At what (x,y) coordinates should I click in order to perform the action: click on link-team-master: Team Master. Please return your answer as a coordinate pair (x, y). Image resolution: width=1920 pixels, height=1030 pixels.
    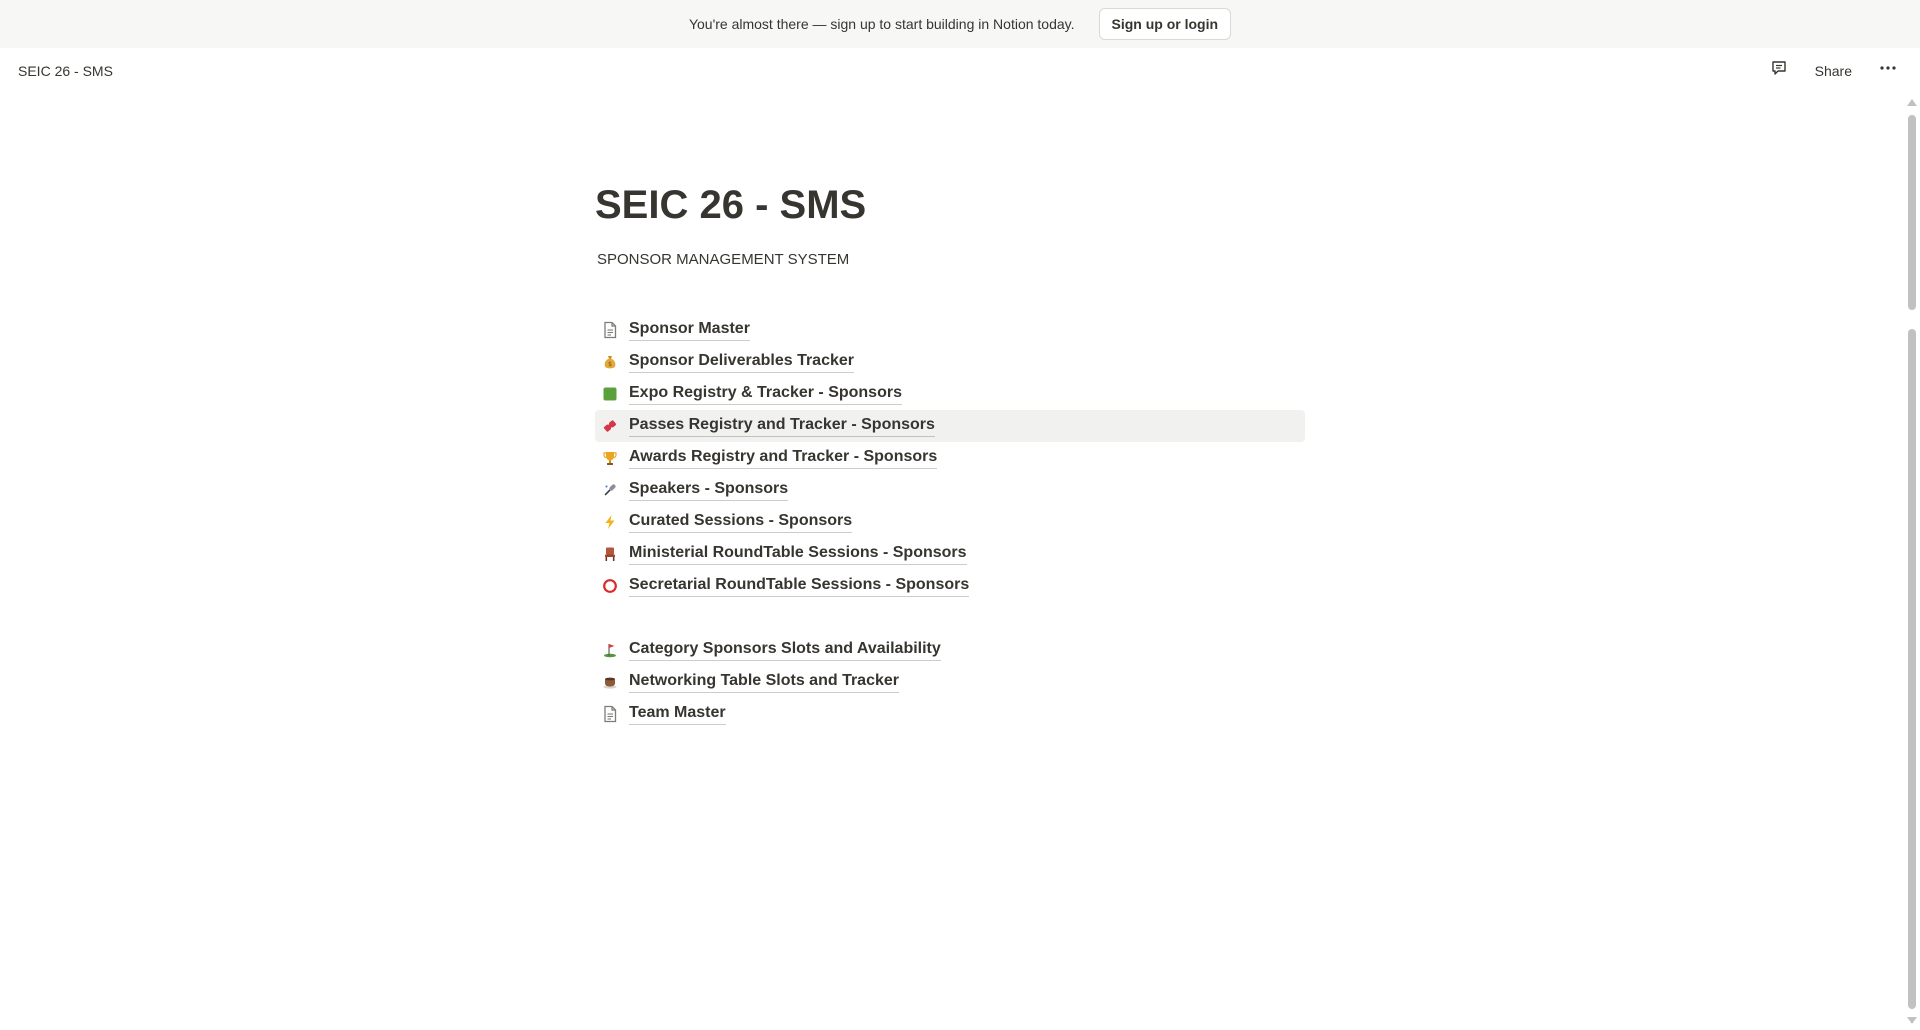
    Looking at the image, I should click on (950, 714).